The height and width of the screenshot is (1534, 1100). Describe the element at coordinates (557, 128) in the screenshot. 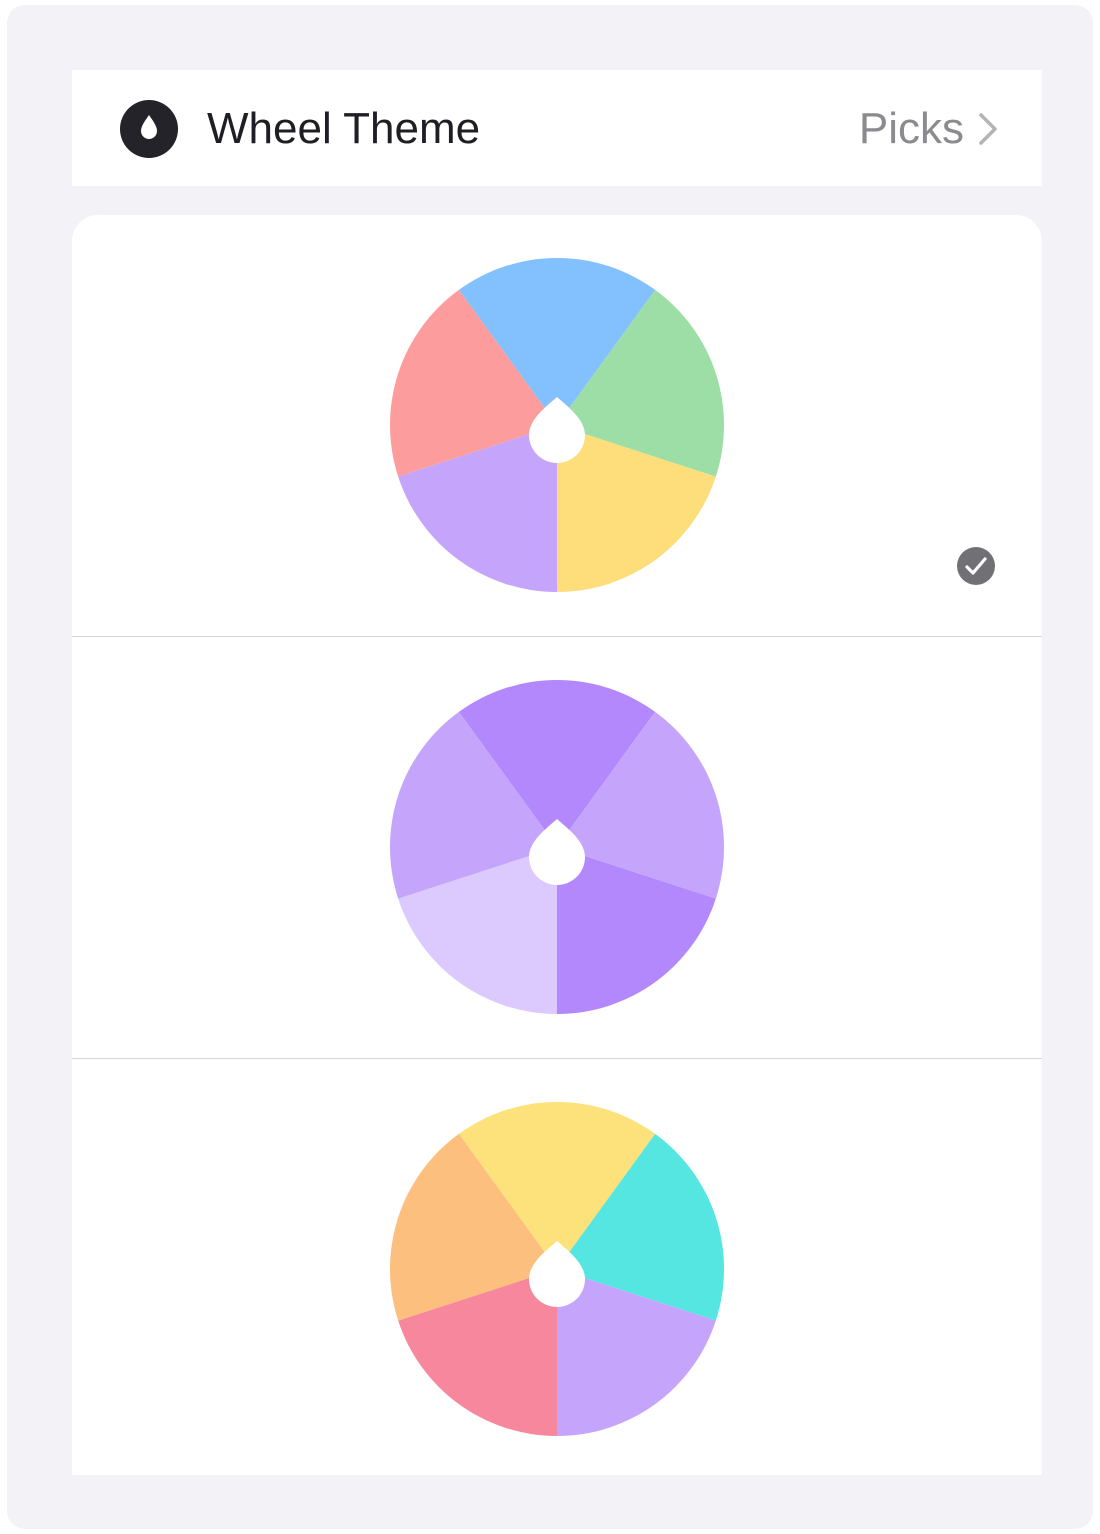

I see `wheel-theme-header: Wheel Theme Picks` at that location.